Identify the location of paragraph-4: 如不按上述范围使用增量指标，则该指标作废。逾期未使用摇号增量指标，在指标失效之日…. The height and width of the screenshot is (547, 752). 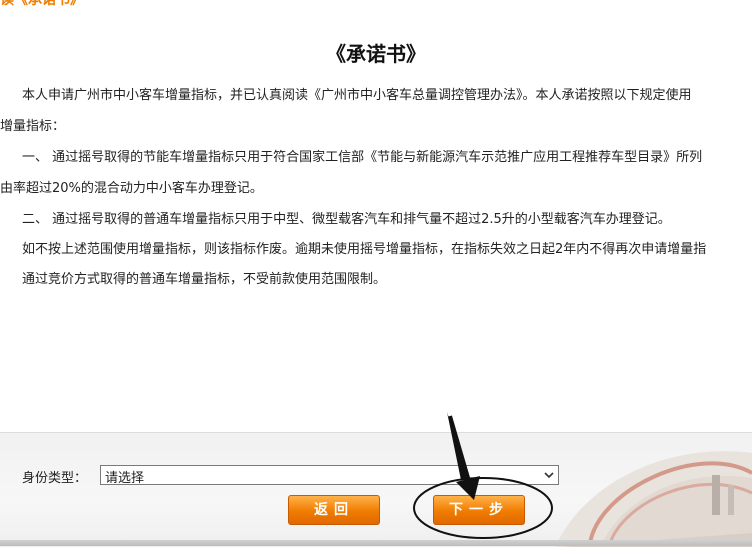
(364, 249).